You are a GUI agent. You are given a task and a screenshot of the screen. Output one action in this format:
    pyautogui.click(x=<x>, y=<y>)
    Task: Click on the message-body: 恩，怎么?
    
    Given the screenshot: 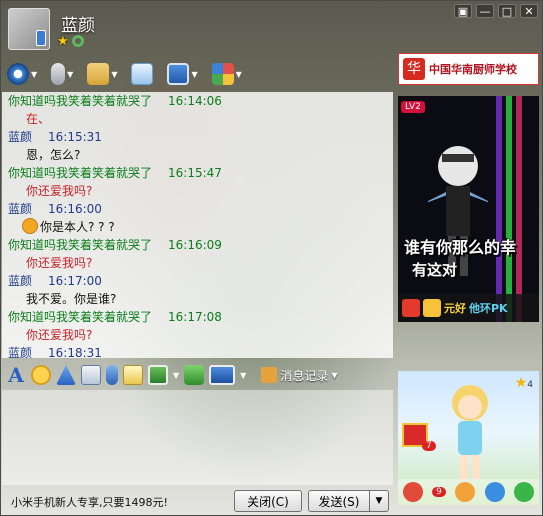 What is the action you would take?
    pyautogui.click(x=53, y=155)
    